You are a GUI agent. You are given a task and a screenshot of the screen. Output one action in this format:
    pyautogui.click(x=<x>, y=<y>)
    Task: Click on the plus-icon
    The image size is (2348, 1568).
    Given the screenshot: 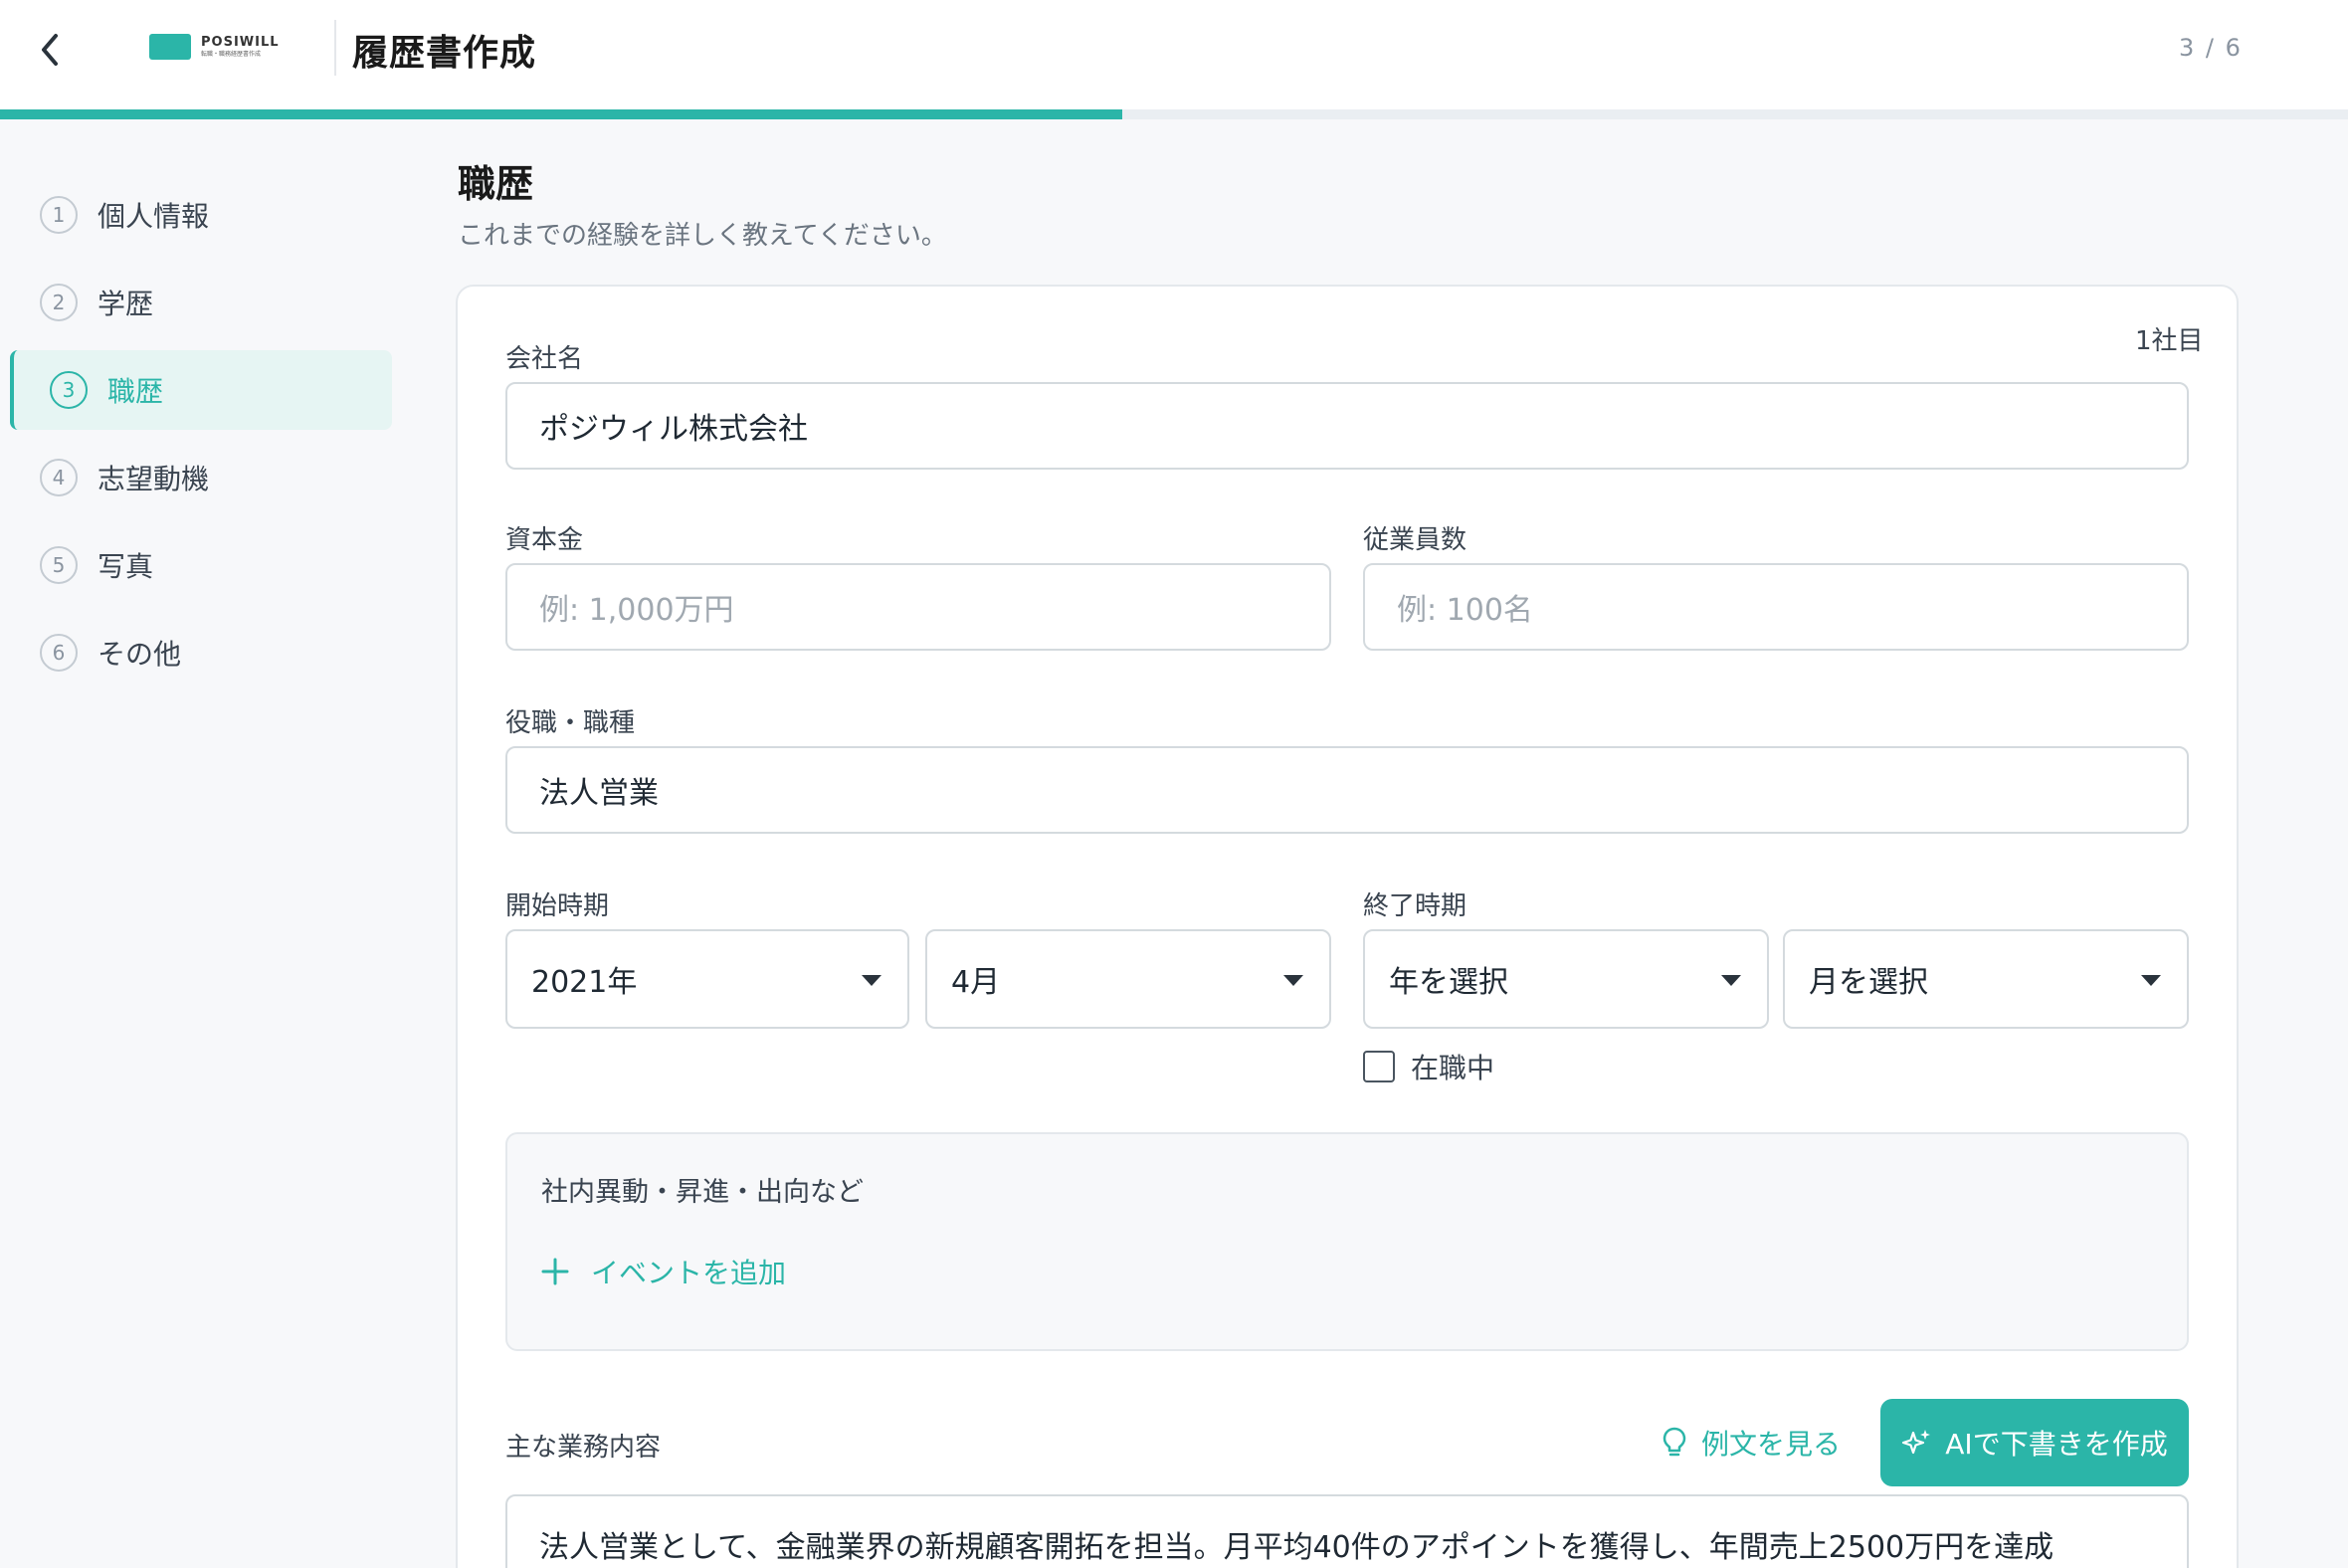 What is the action you would take?
    pyautogui.click(x=555, y=1271)
    